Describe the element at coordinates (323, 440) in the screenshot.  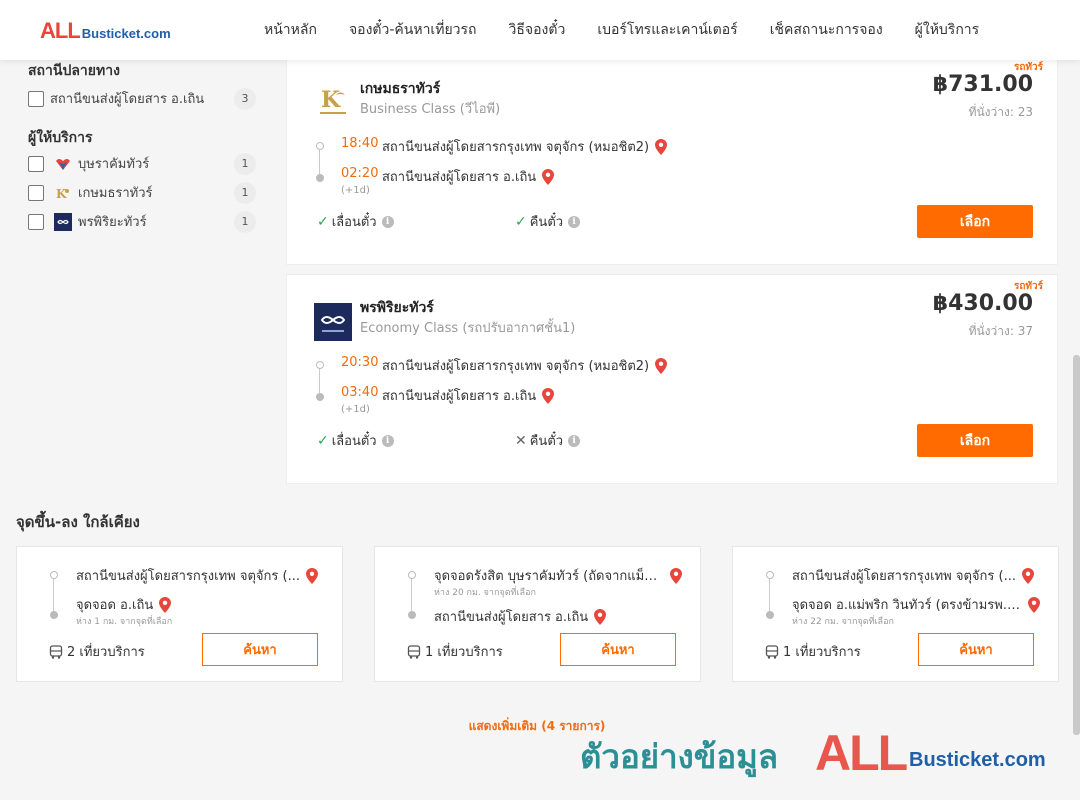
I see `check-icon: ✓` at that location.